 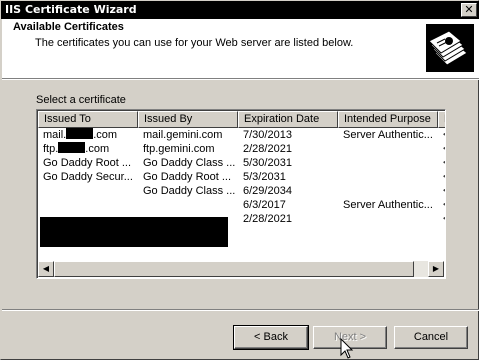 I want to click on cancel-button: Cancel, so click(x=431, y=337).